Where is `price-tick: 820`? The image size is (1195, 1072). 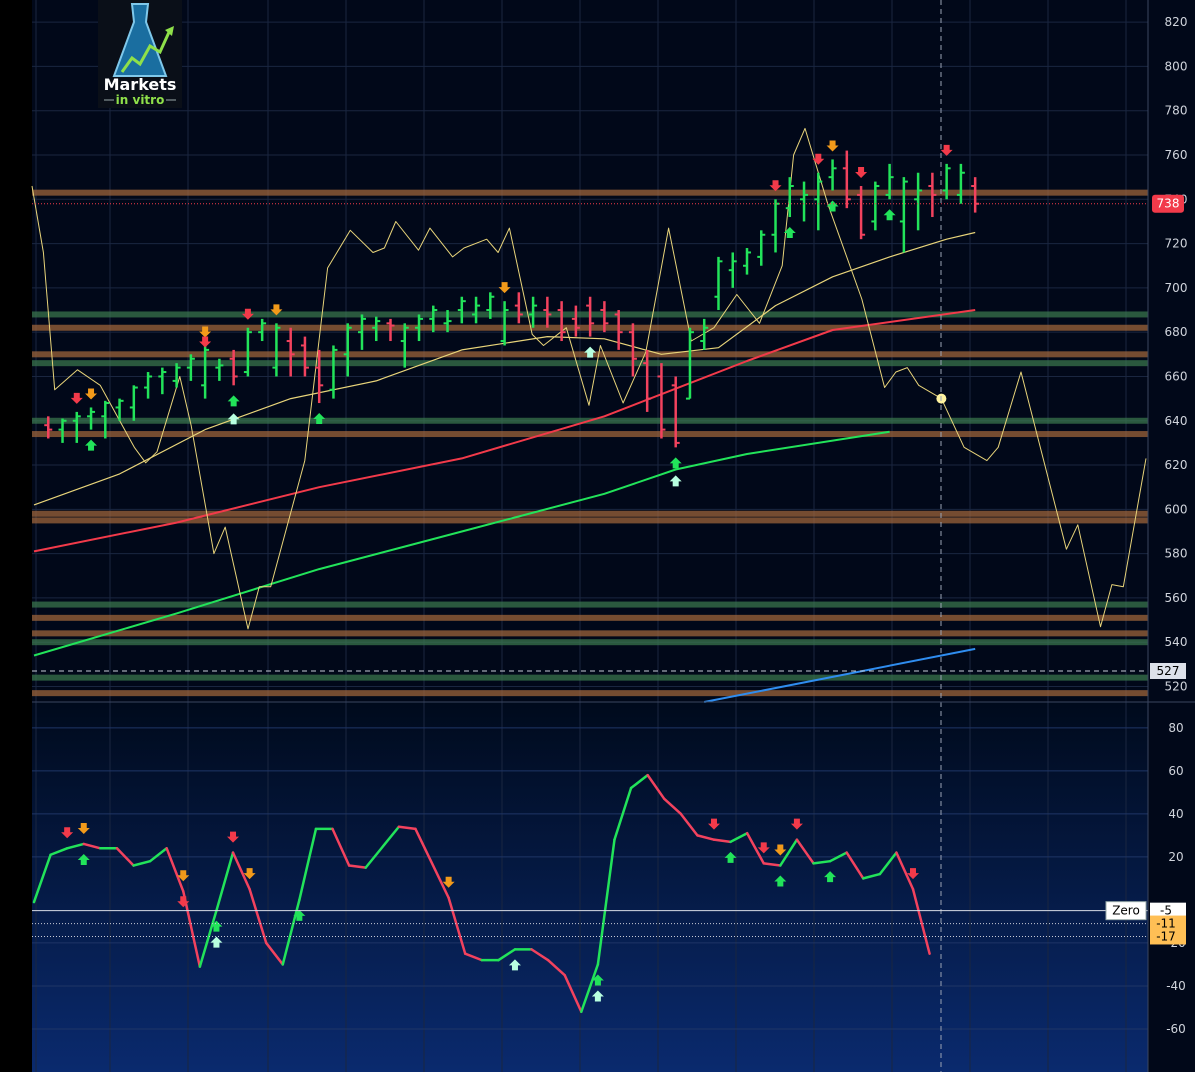 price-tick: 820 is located at coordinates (1176, 22).